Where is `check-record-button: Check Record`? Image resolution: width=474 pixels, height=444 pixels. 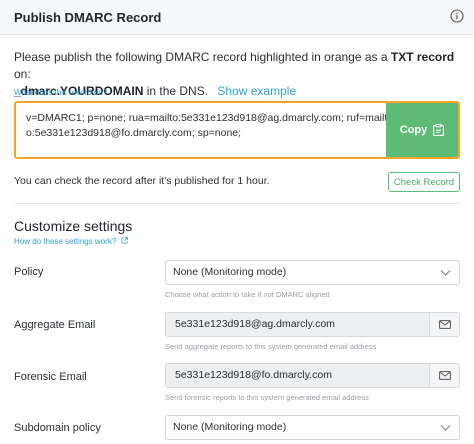
check-record-button: Check Record is located at coordinates (424, 182).